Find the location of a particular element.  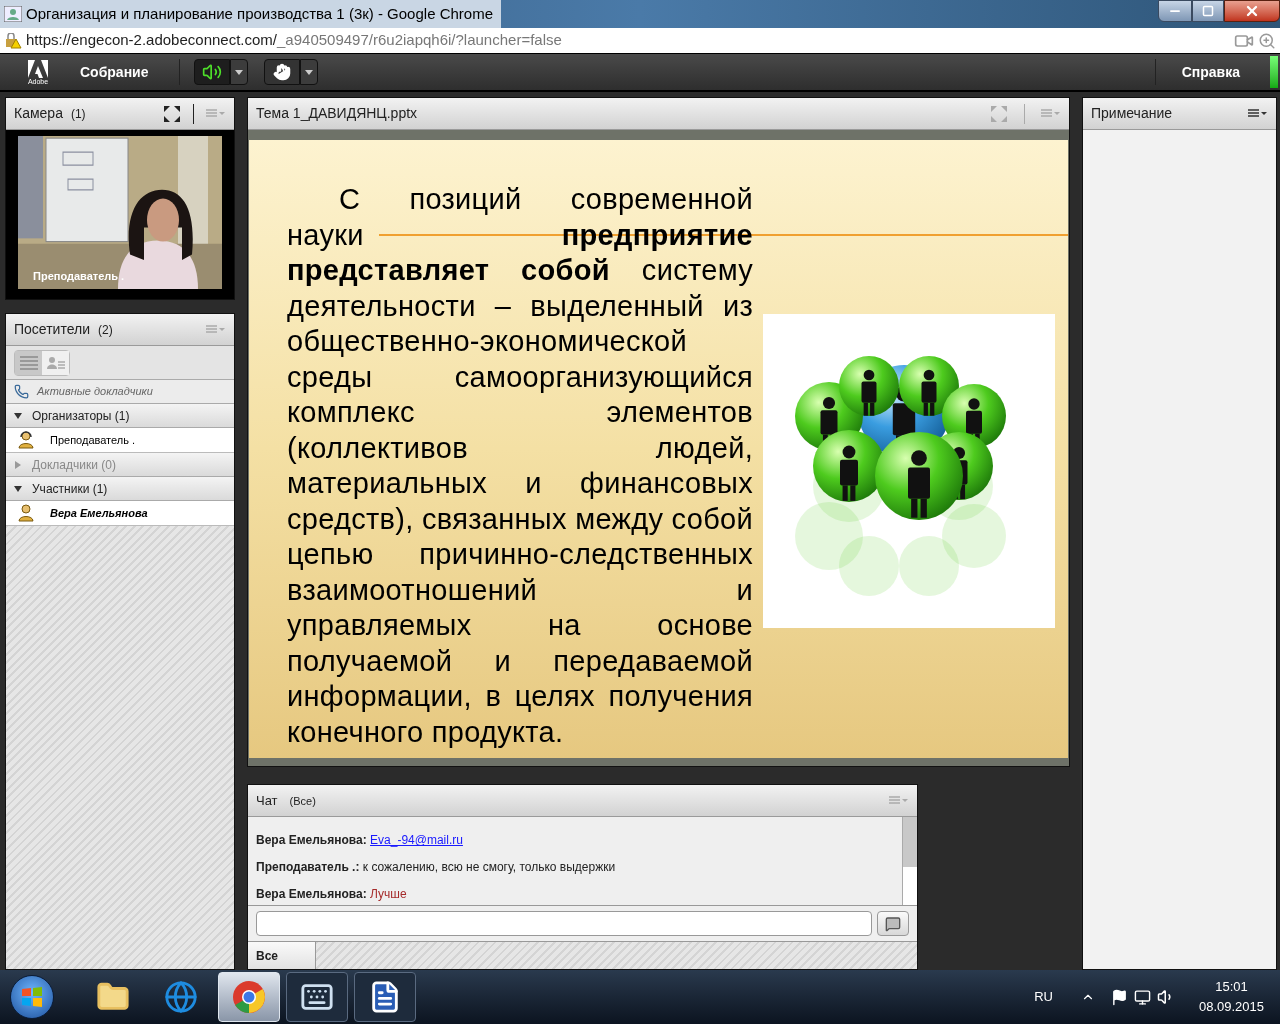

host-user-icon is located at coordinates (26, 440).